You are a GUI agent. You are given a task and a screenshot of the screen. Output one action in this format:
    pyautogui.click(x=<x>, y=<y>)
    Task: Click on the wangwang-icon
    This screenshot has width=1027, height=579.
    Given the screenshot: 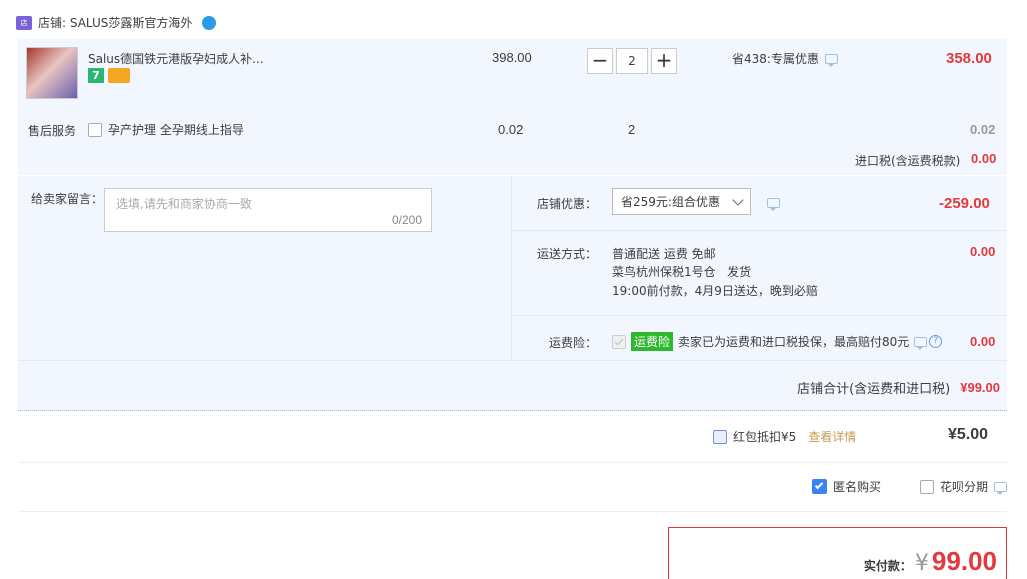 What is the action you would take?
    pyautogui.click(x=209, y=22)
    